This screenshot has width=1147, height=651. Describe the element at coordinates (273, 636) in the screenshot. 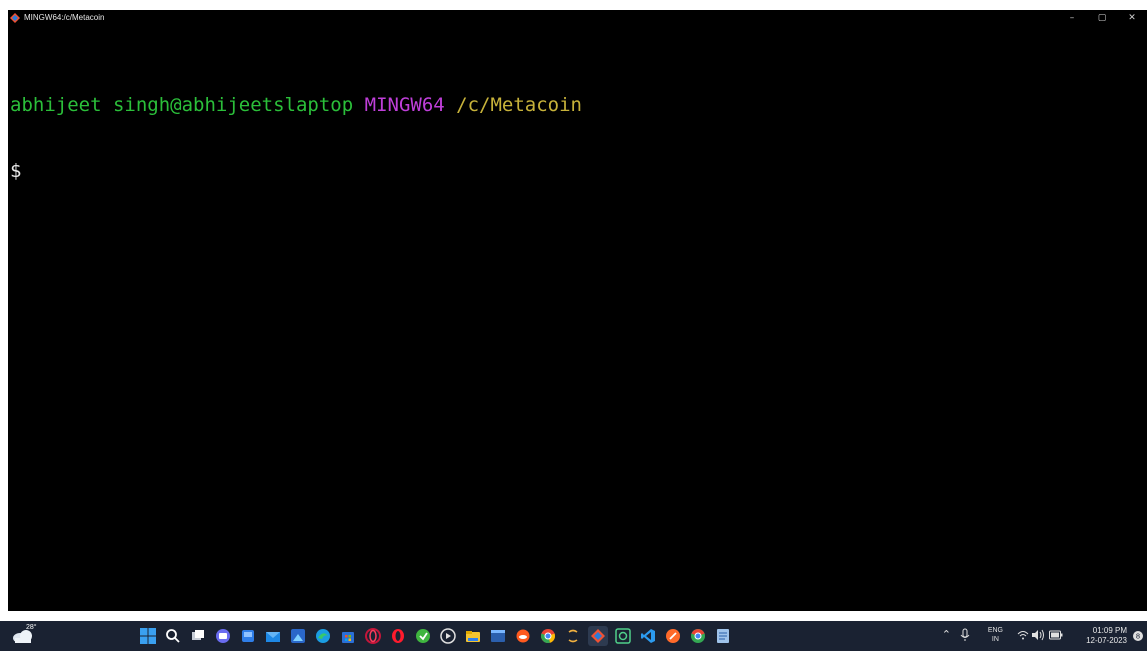

I see `mail-icon` at that location.